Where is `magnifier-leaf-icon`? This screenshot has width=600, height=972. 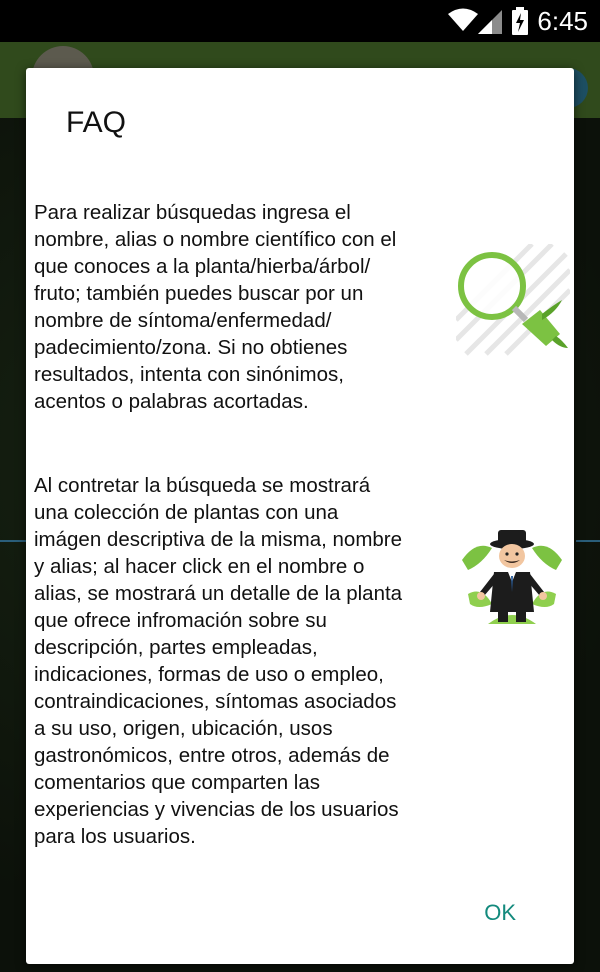 magnifier-leaf-icon is located at coordinates (513, 300).